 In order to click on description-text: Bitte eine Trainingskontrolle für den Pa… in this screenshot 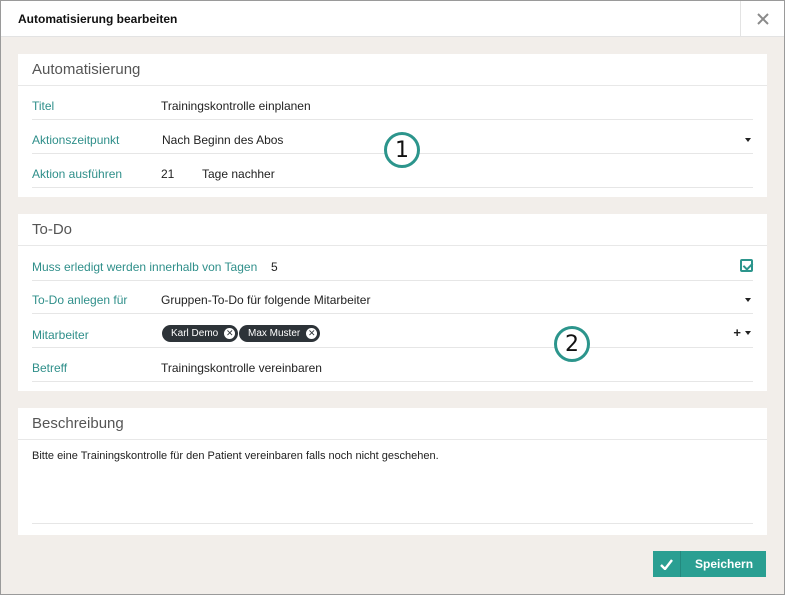, I will do `click(235, 456)`.